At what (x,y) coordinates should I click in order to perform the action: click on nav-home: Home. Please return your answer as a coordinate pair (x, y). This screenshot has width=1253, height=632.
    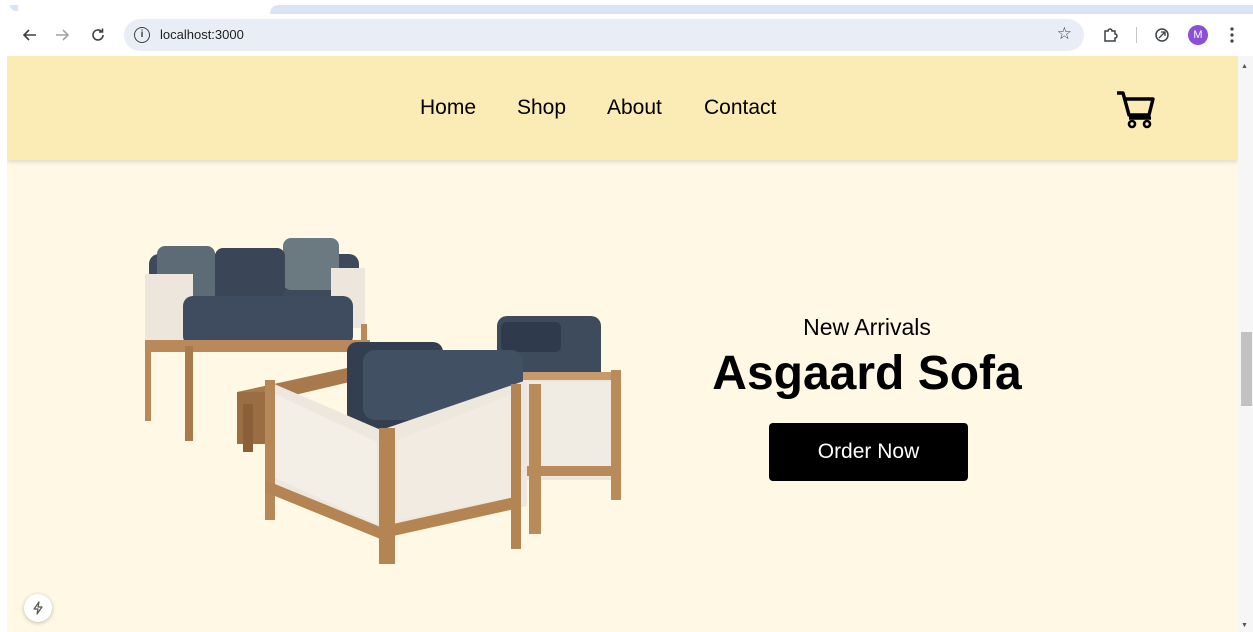
    Looking at the image, I should click on (448, 108).